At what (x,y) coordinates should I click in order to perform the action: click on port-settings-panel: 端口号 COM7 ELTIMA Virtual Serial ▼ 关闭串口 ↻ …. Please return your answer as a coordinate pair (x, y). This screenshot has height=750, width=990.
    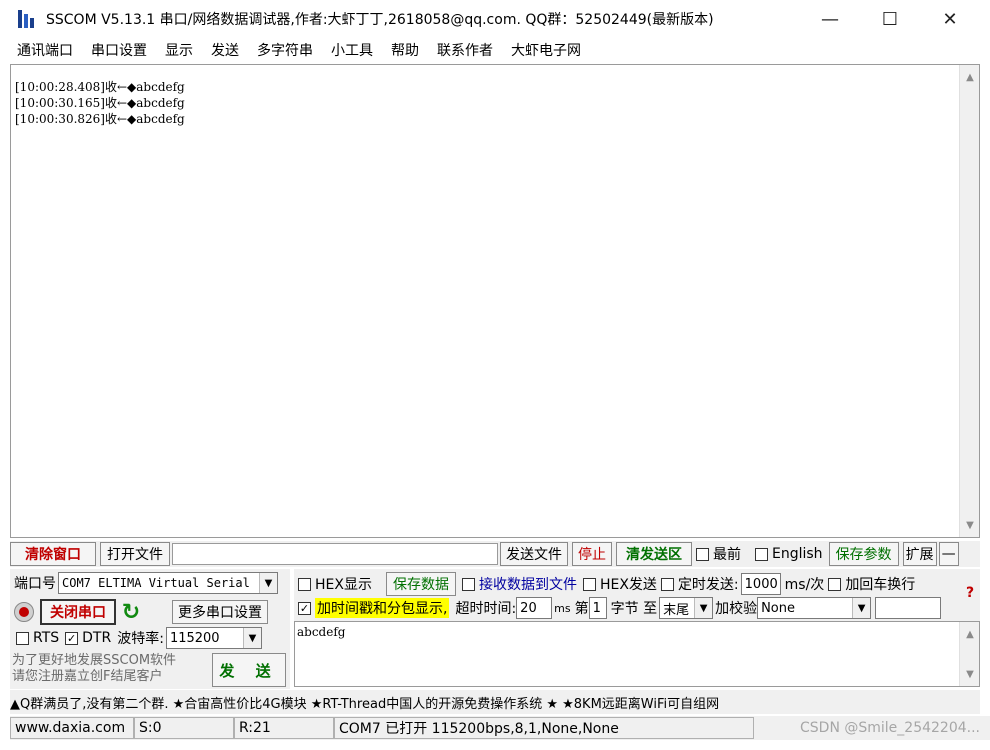
    Looking at the image, I should click on (150, 629).